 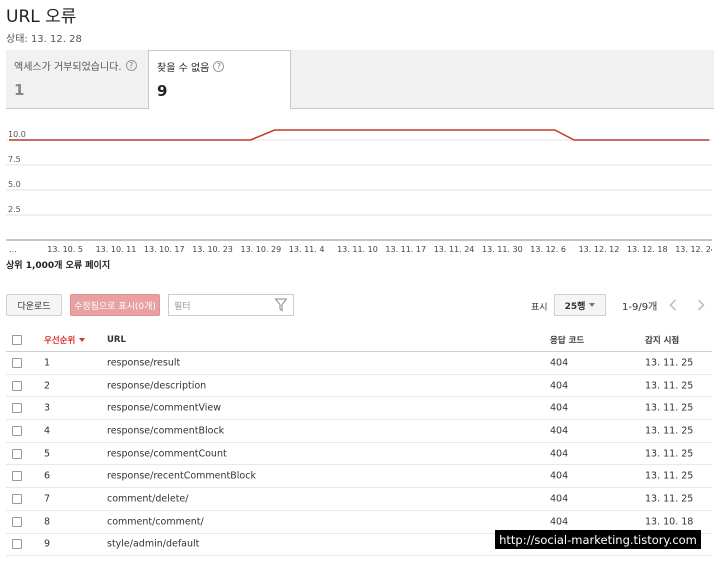 What do you see at coordinates (454, 249) in the screenshot?
I see `x-tick-label: 13. 11. 24` at bounding box center [454, 249].